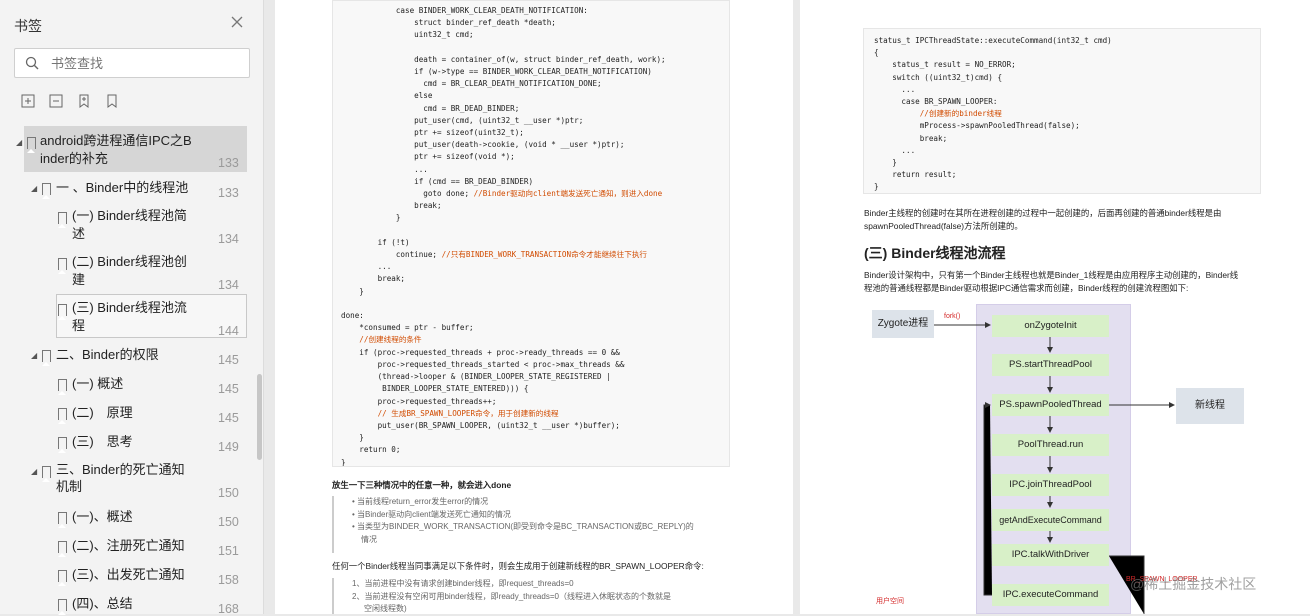 Image resolution: width=1310 pixels, height=616 pixels. I want to click on sidebar-scrollbar, so click(259, 417).